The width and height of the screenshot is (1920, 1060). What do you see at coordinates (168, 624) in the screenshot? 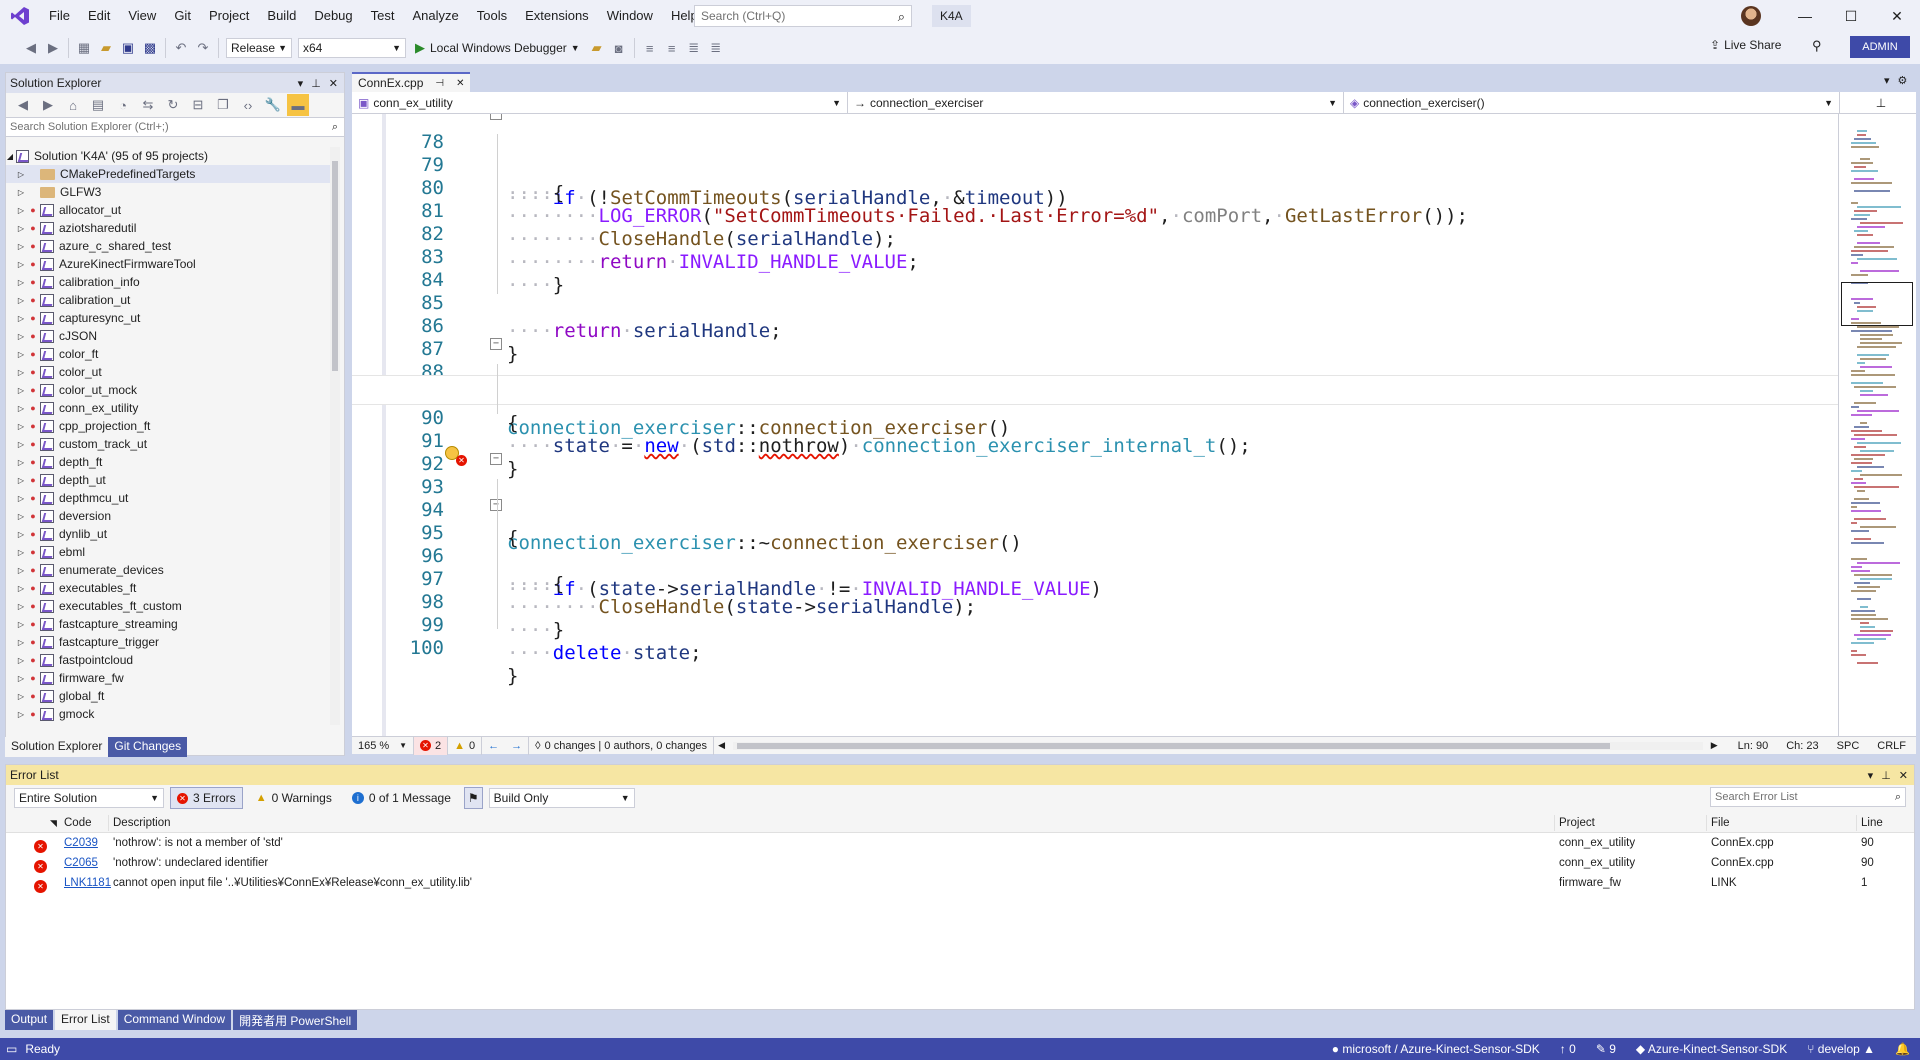
I see `tree-project-item: ▷ ● fastcapture_streaming` at bounding box center [168, 624].